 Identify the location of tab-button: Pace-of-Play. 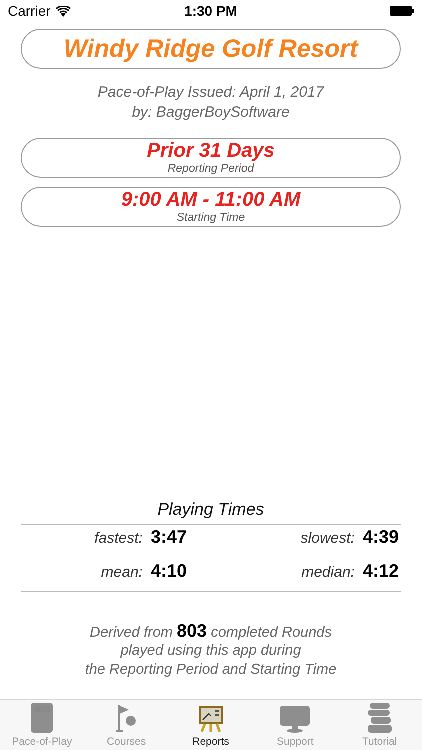
(42, 725).